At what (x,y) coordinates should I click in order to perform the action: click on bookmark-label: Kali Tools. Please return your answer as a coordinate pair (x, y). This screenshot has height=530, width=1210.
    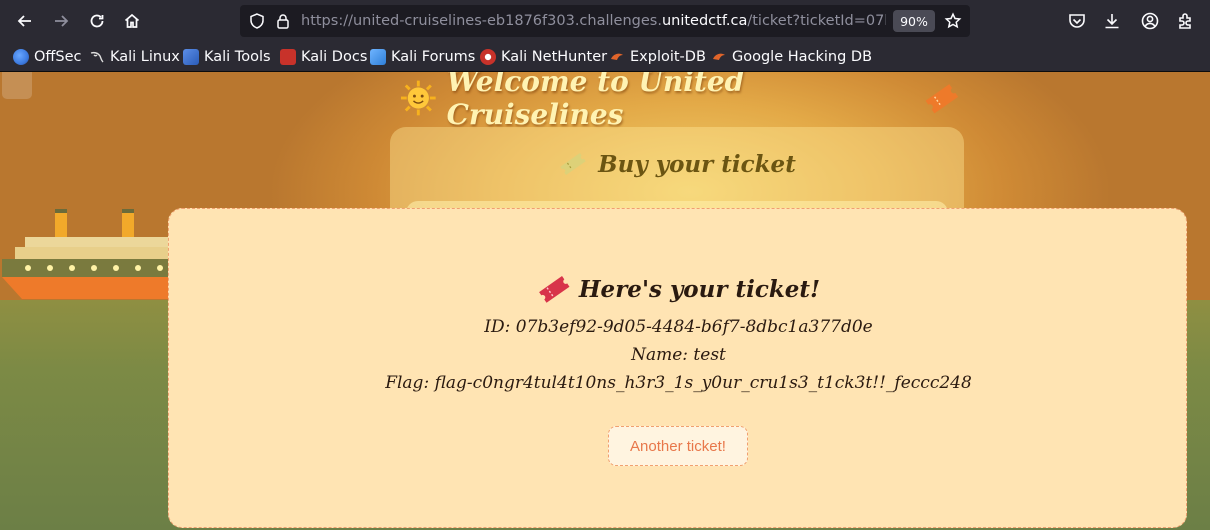
    Looking at the image, I should click on (237, 57).